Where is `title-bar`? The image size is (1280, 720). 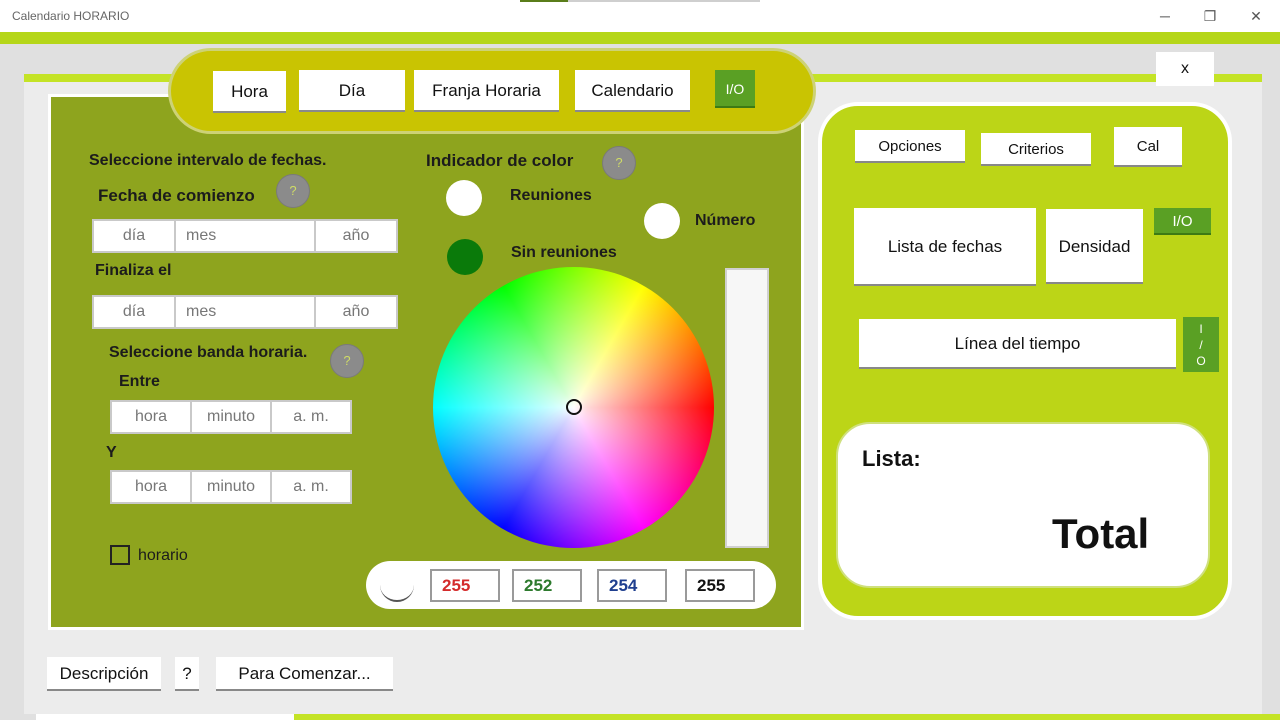 title-bar is located at coordinates (640, 16).